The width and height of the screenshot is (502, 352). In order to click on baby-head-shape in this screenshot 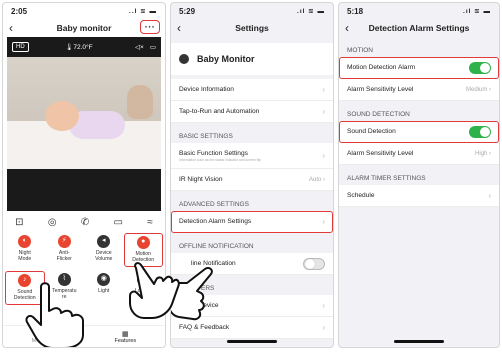, I will do `click(62, 116)`.